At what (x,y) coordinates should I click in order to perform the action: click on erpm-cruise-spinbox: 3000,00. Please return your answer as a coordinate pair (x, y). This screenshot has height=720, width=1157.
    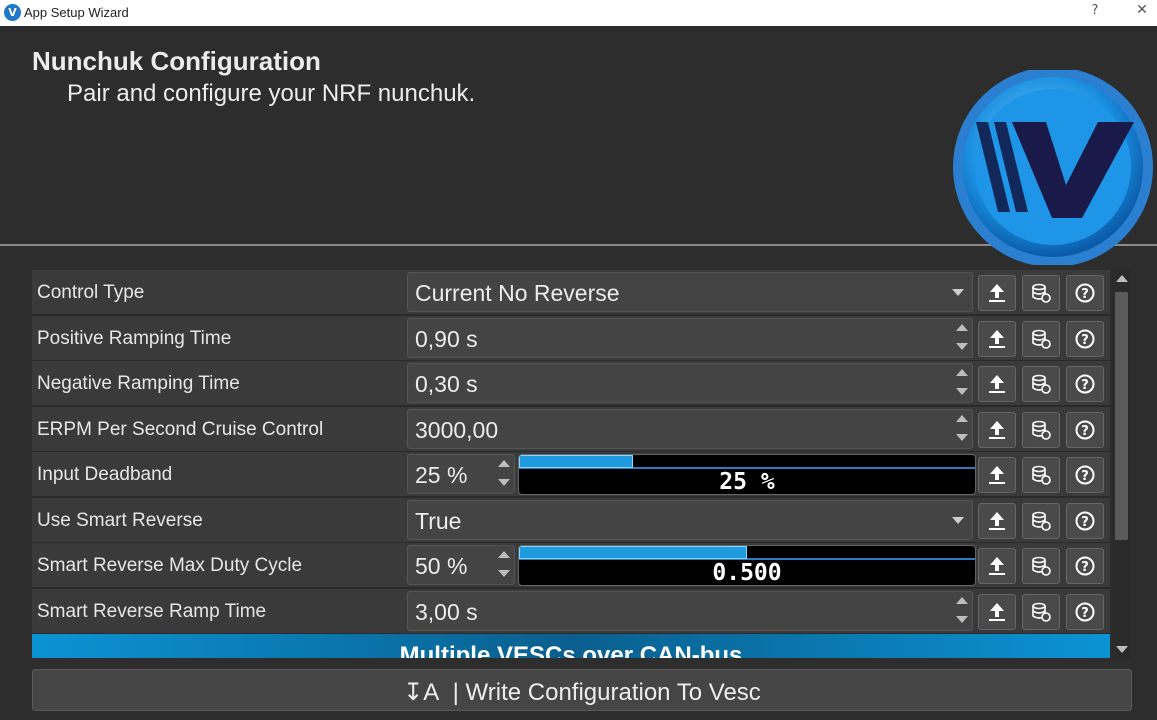
    Looking at the image, I should click on (690, 429).